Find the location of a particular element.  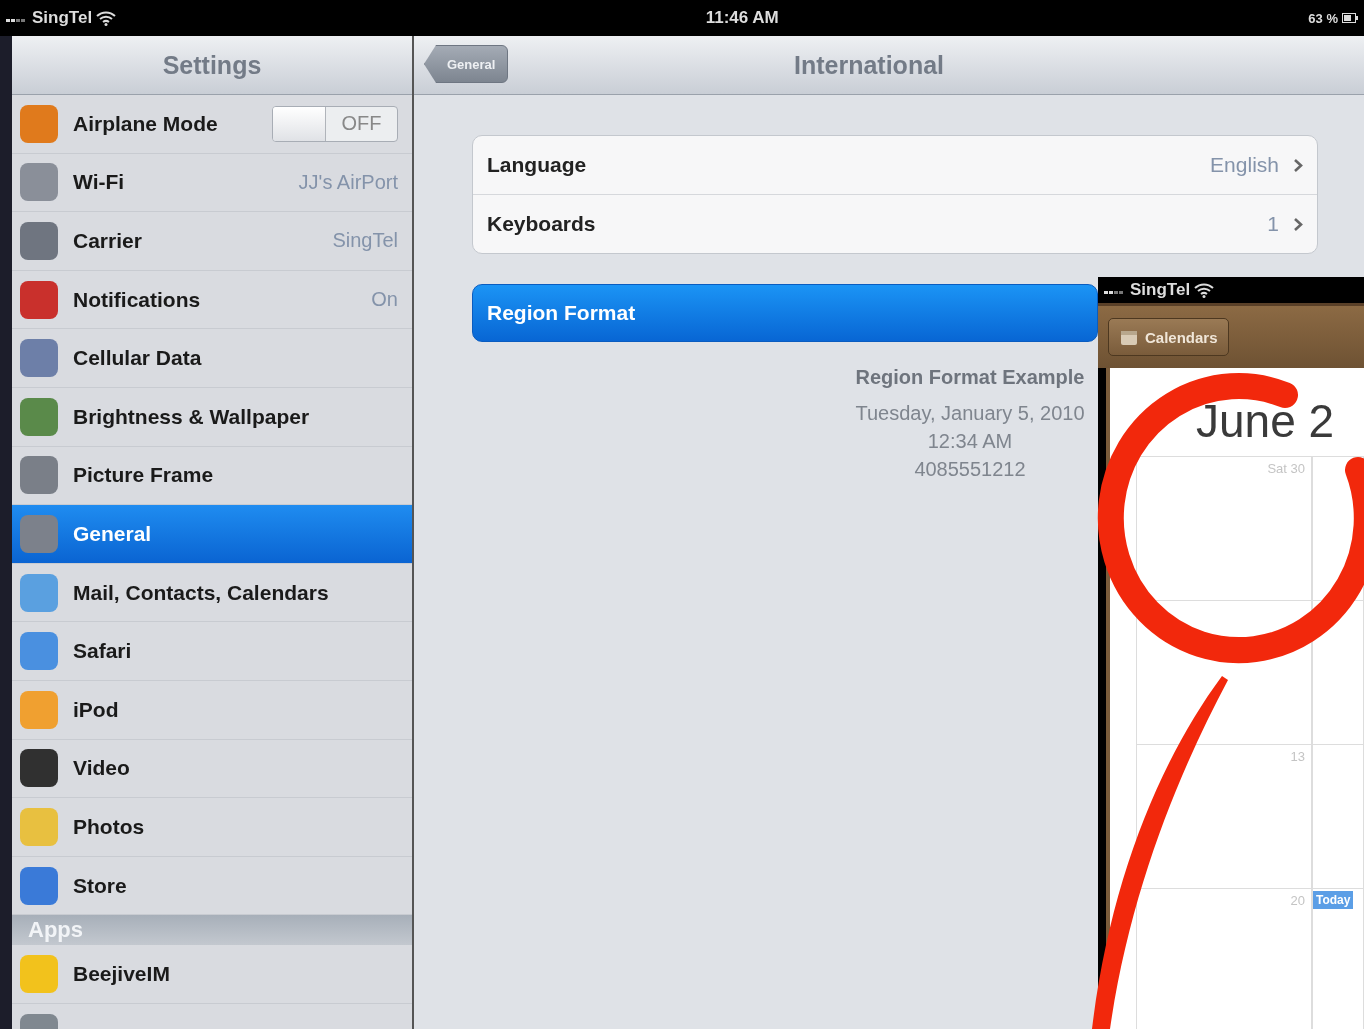

settings-item: Airplane Mode OFF is located at coordinates (212, 124).